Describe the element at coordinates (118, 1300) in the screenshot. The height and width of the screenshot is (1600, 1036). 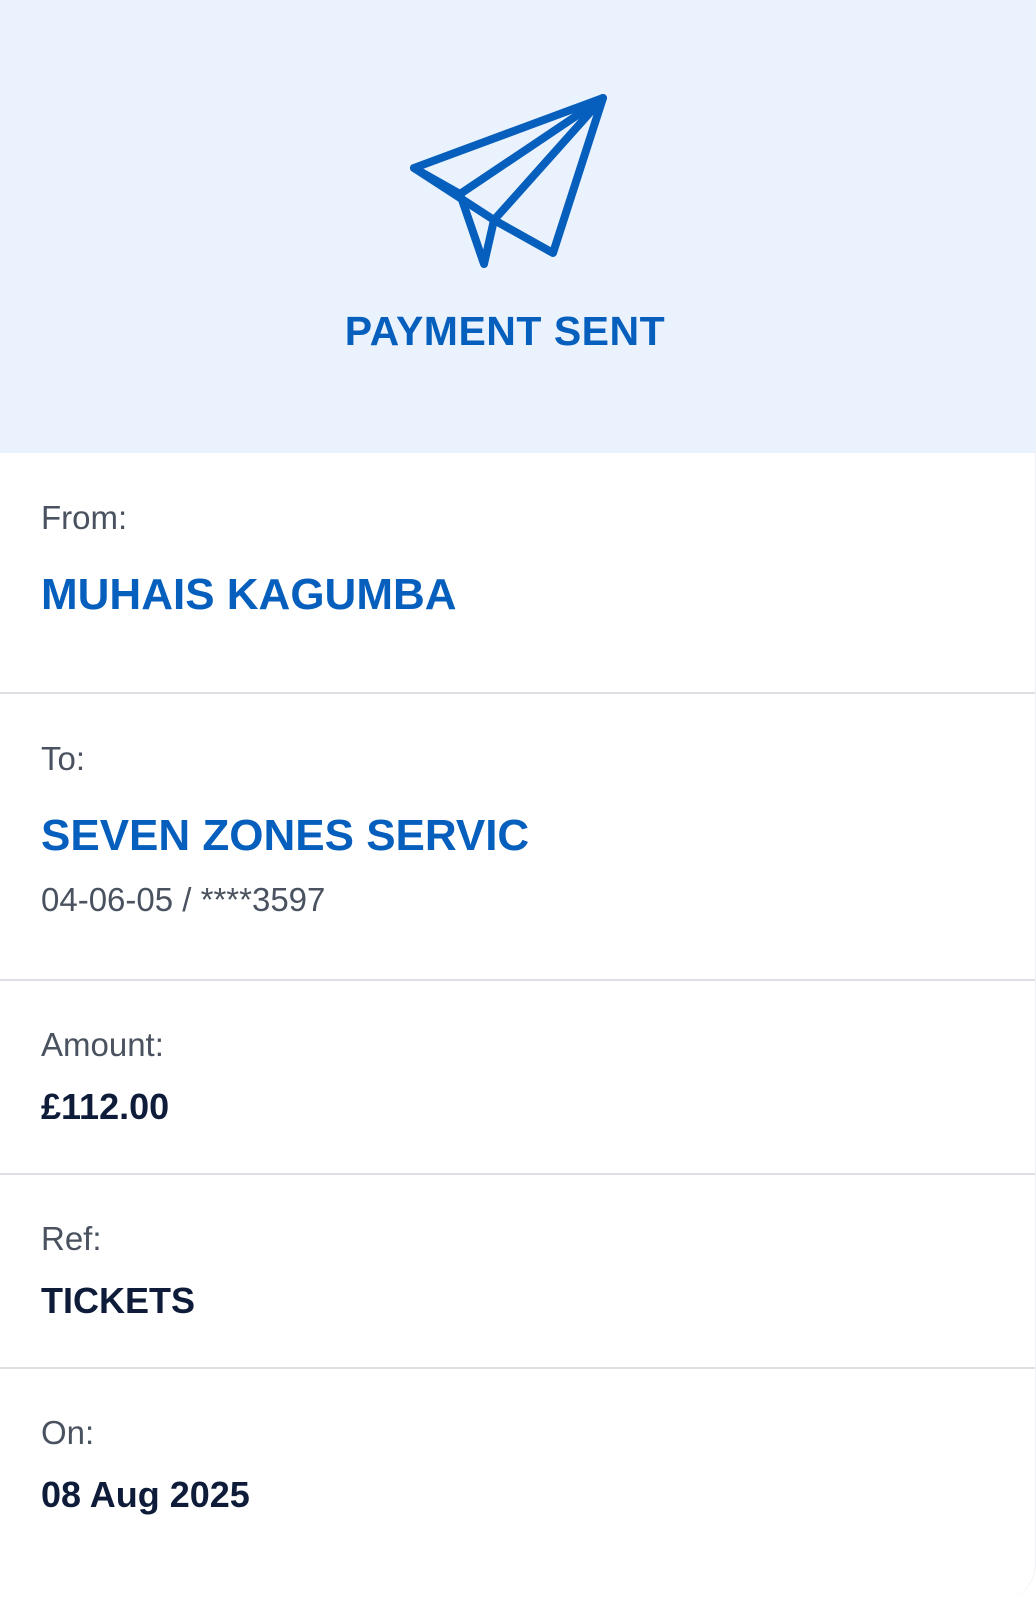
I see `reference-value: TICKETS` at that location.